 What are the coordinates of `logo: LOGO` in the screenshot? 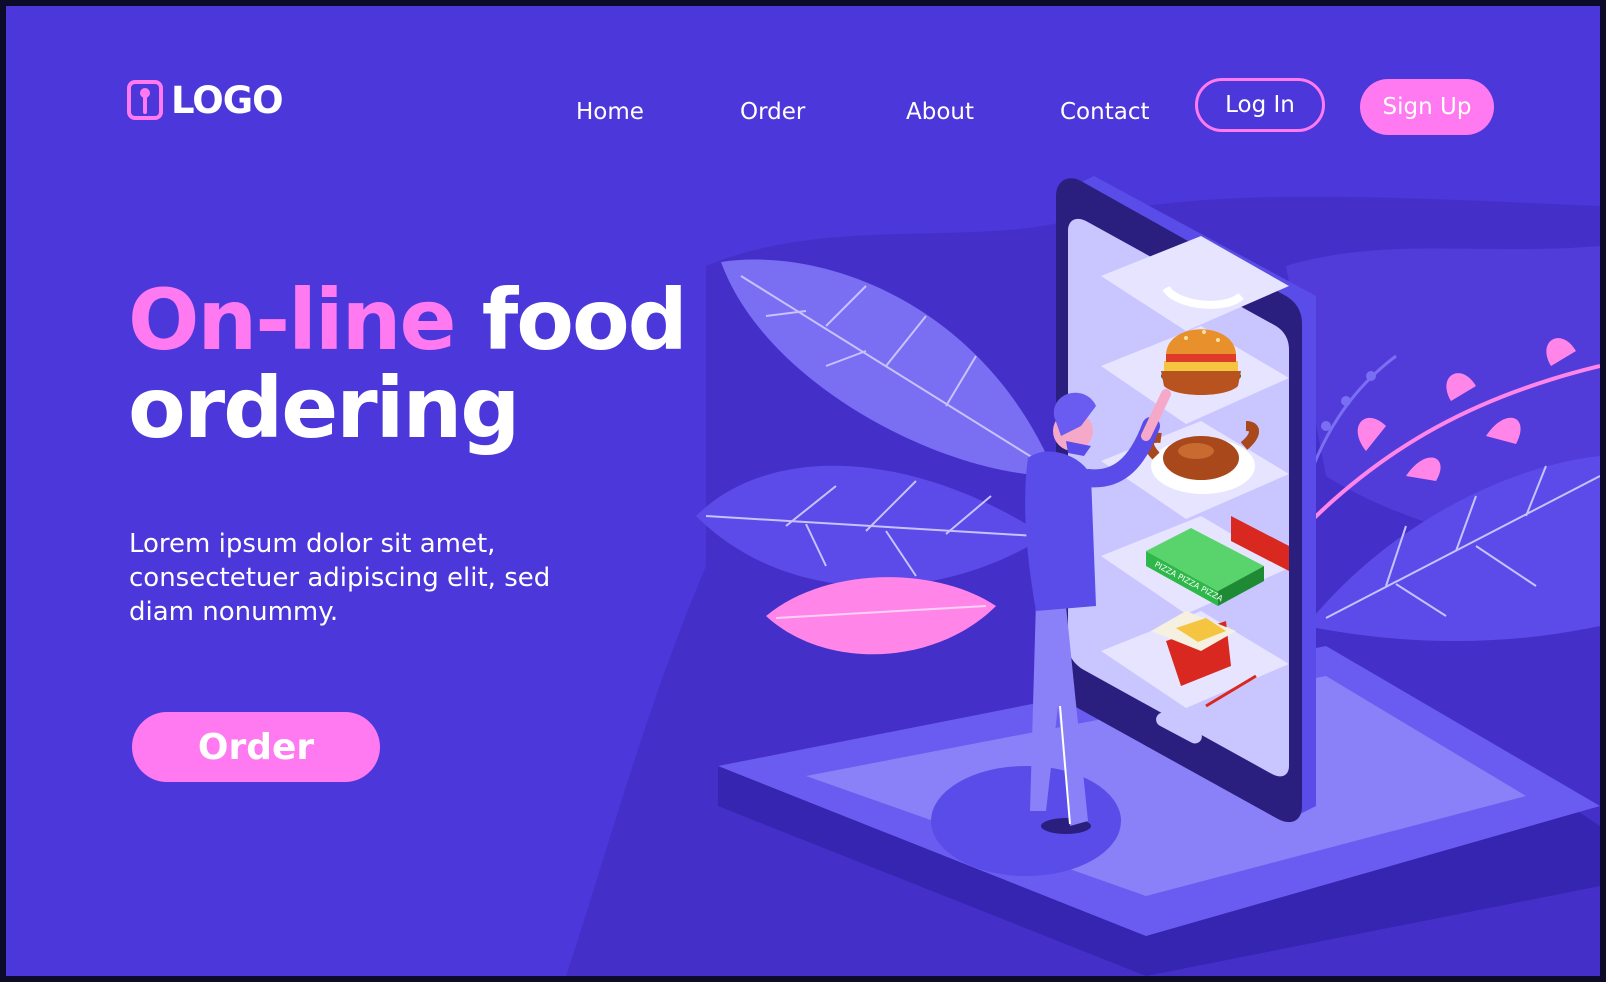 It's located at (205, 100).